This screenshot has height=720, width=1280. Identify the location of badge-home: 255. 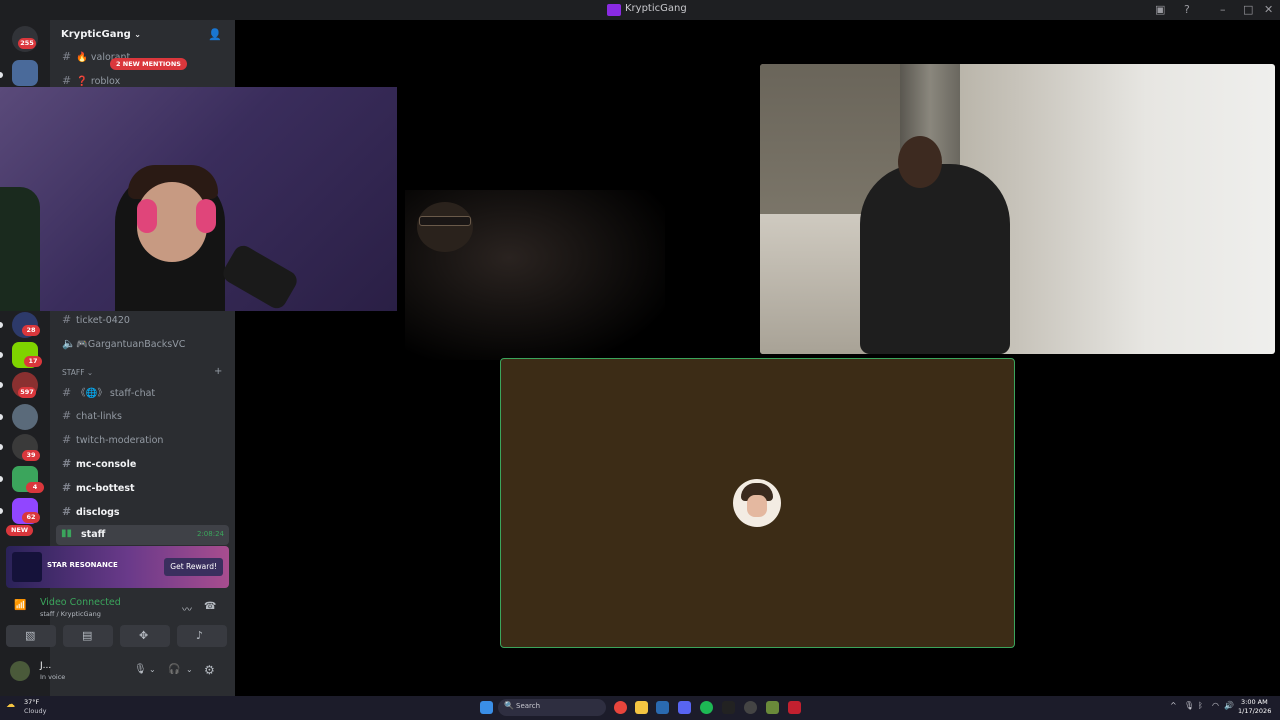
(27, 43).